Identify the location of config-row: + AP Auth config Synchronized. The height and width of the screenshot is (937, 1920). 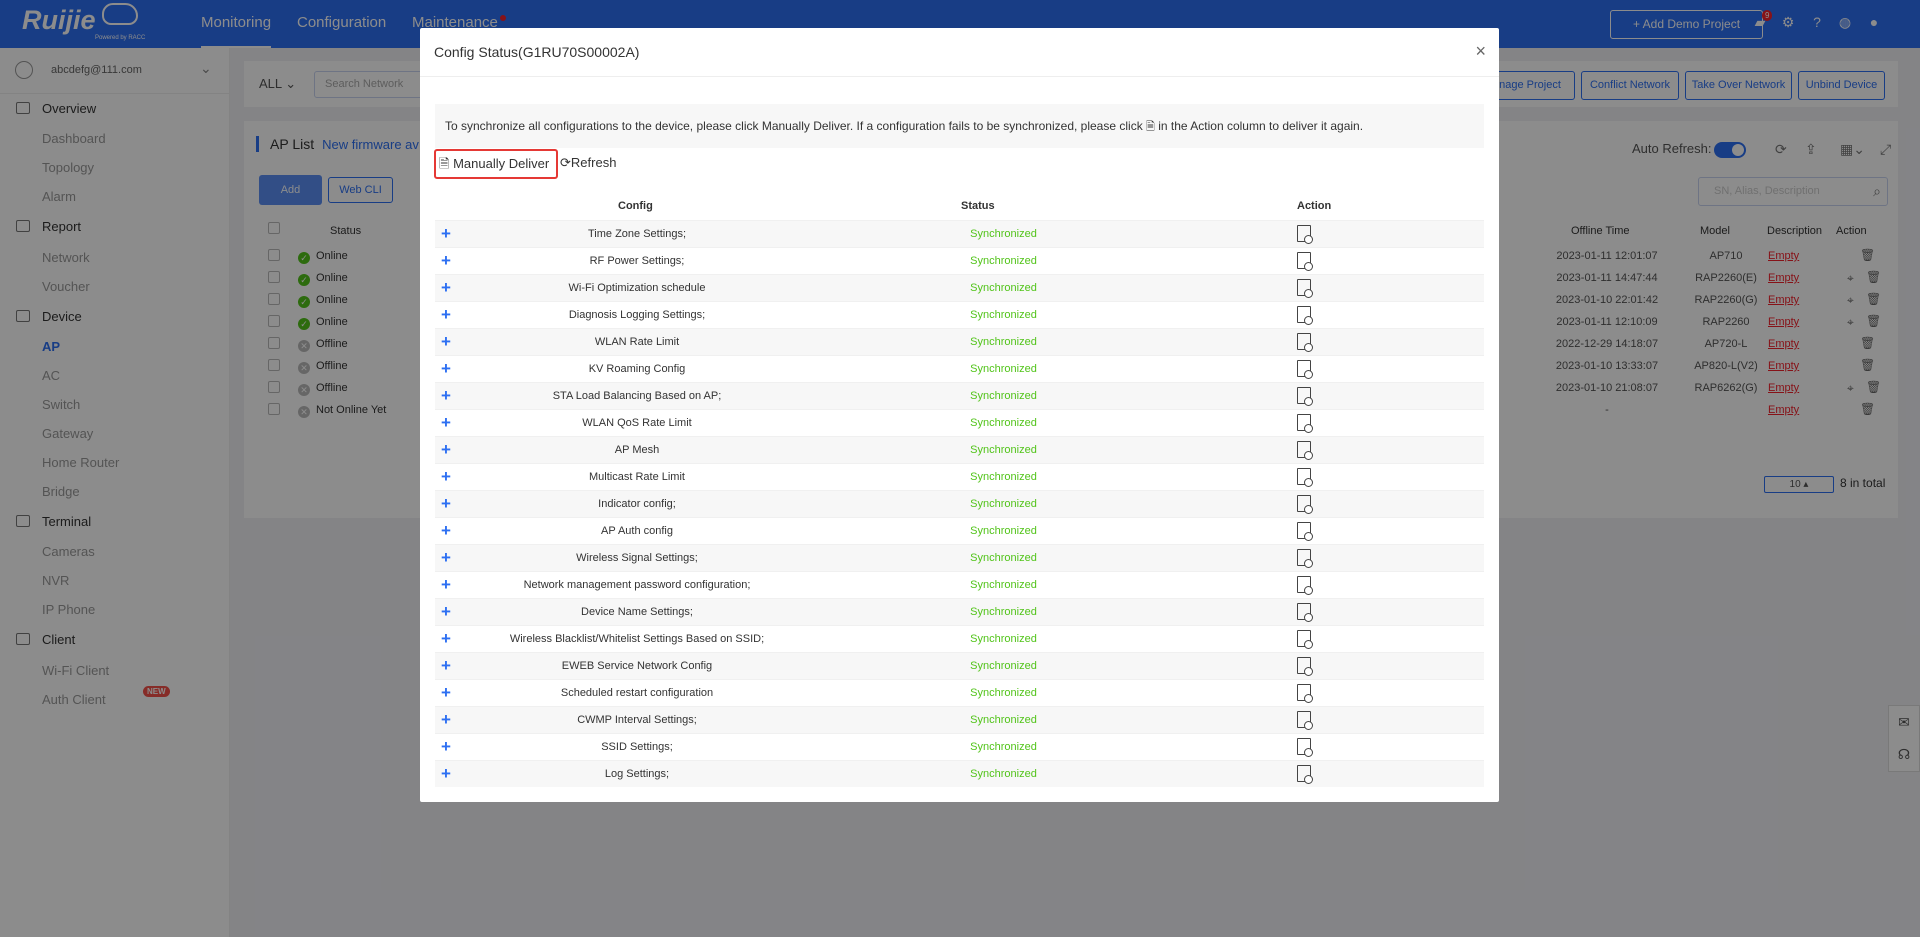
(959, 530).